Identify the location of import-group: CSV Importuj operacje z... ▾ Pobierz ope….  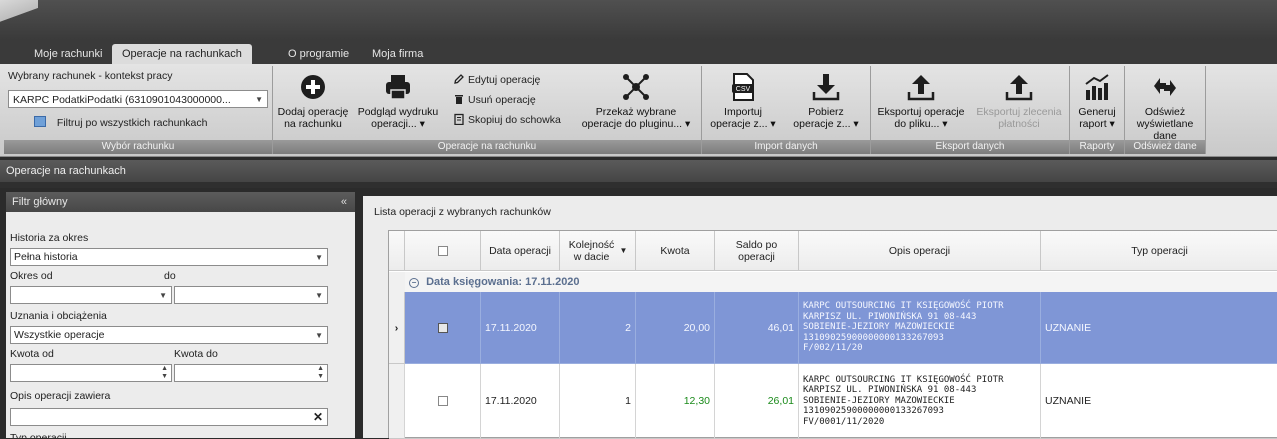
(786, 110).